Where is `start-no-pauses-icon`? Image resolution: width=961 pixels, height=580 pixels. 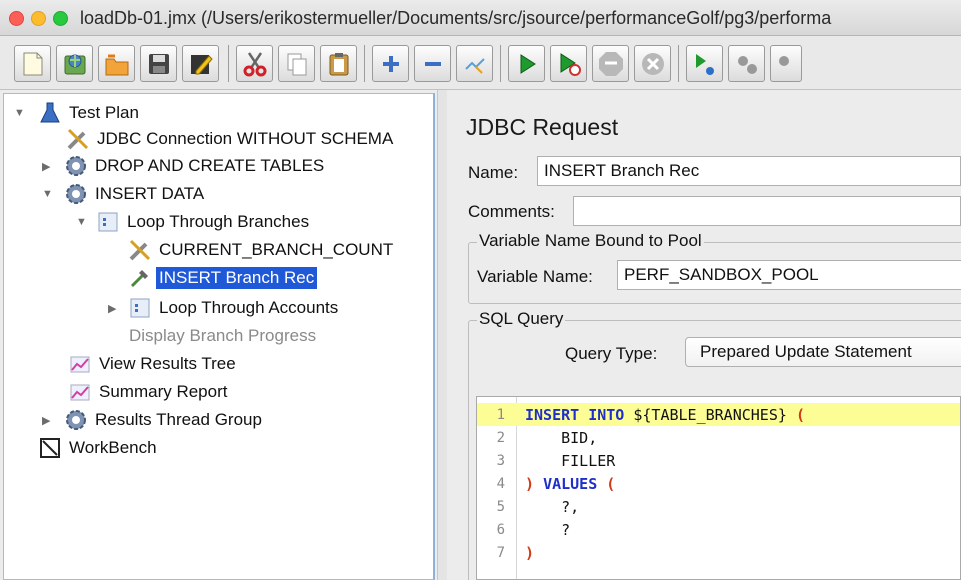 start-no-pauses-icon is located at coordinates (570, 64).